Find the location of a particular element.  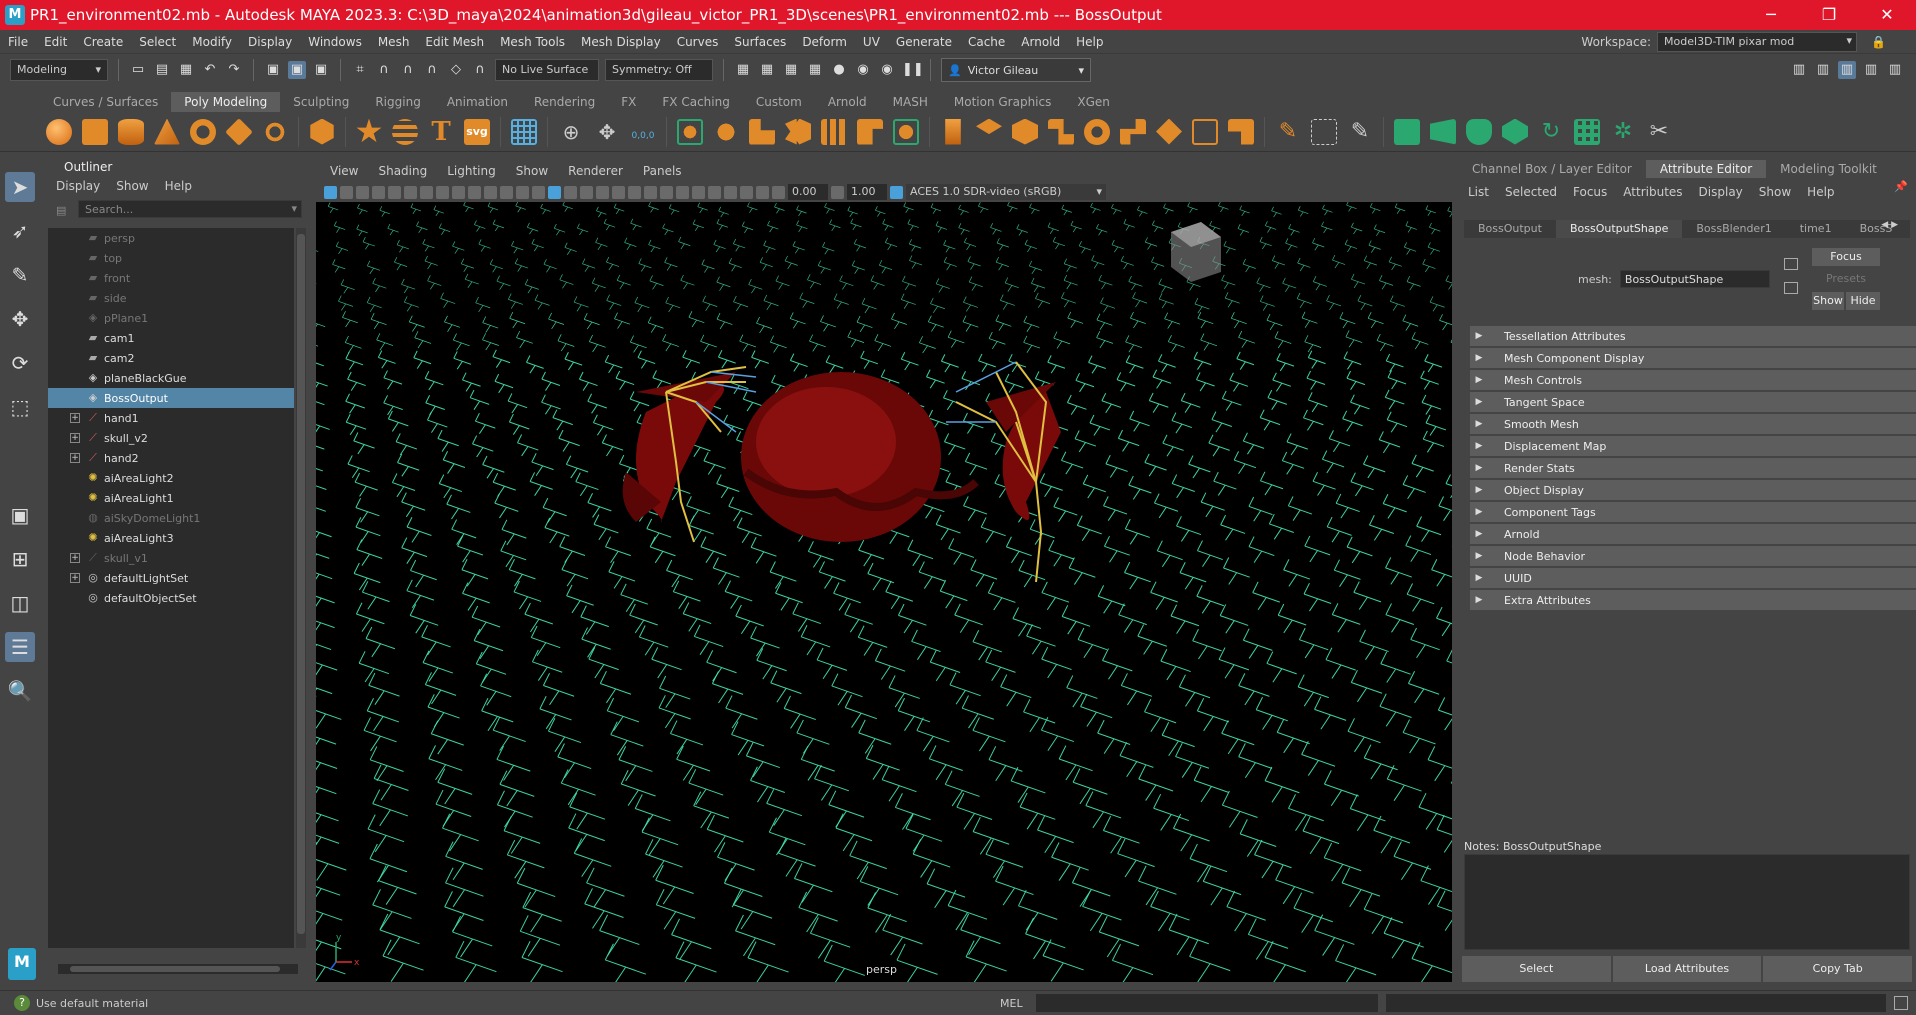

mirror-icon is located at coordinates (798, 131).